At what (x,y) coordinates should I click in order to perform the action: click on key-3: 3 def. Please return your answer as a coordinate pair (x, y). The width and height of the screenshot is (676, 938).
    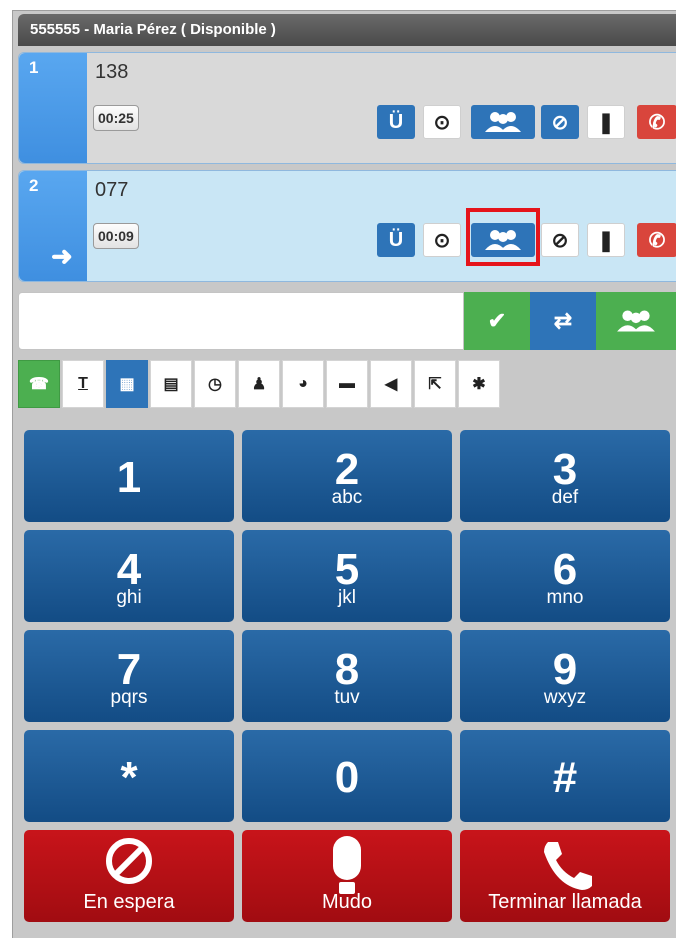
    Looking at the image, I should click on (565, 476).